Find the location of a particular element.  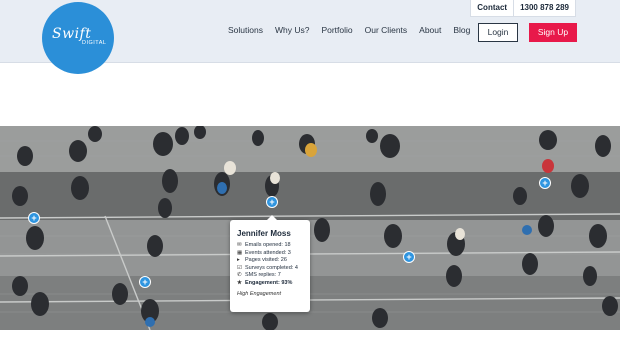

stat-row: ☑ Surveys completed: 4 is located at coordinates (270, 269).